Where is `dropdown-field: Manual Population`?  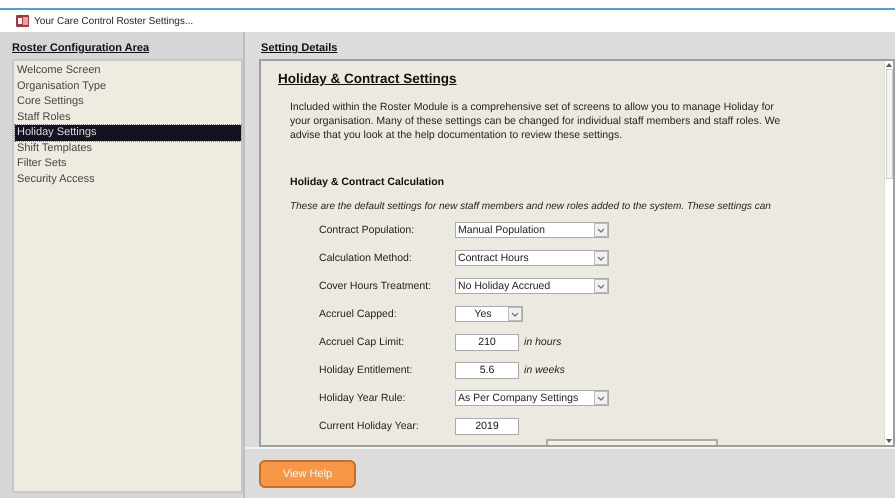 dropdown-field: Manual Population is located at coordinates (532, 230).